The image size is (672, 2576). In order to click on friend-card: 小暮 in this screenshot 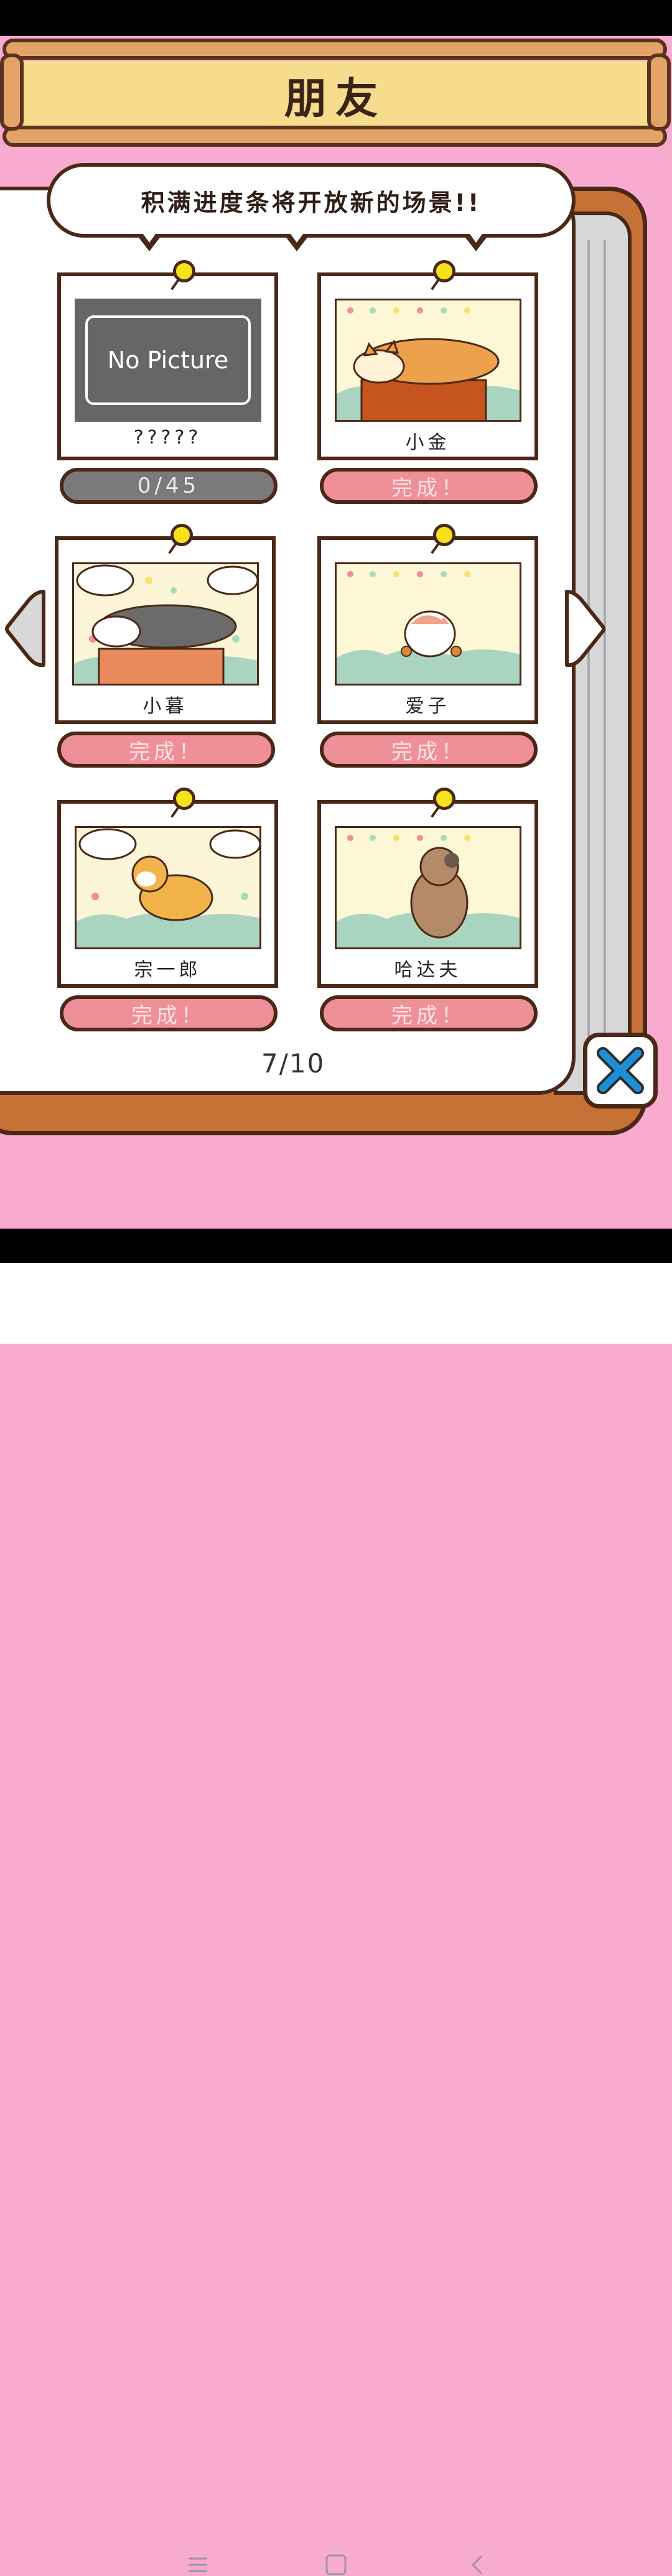, I will do `click(166, 624)`.